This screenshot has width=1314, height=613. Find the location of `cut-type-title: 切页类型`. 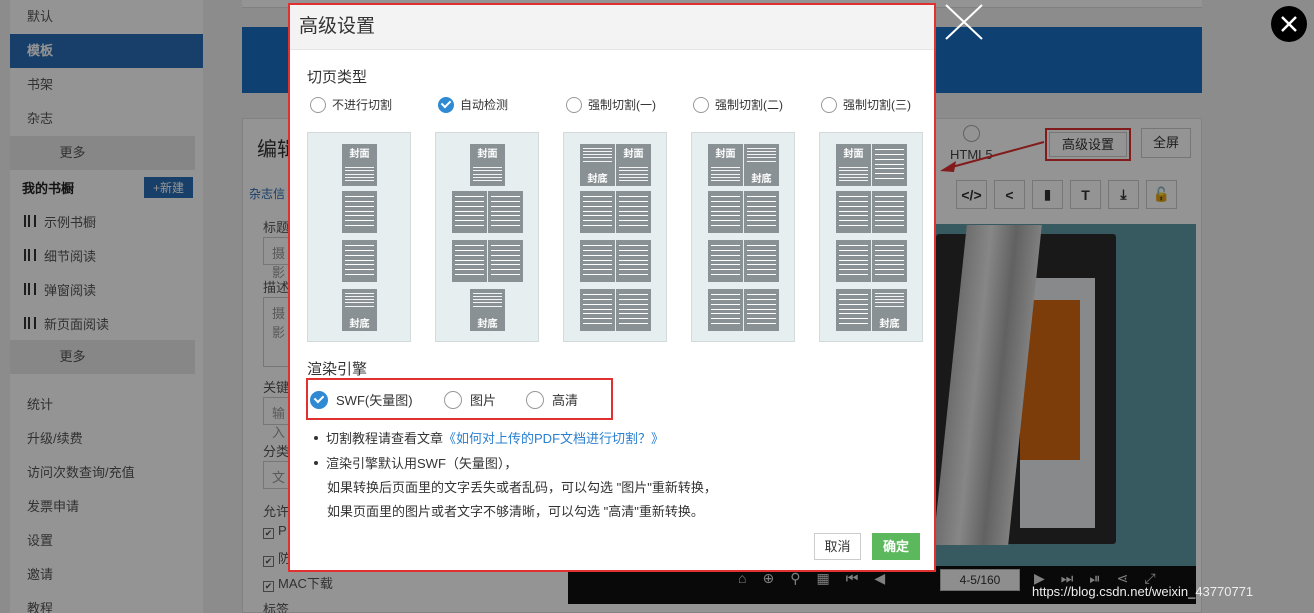

cut-type-title: 切页类型 is located at coordinates (337, 77).